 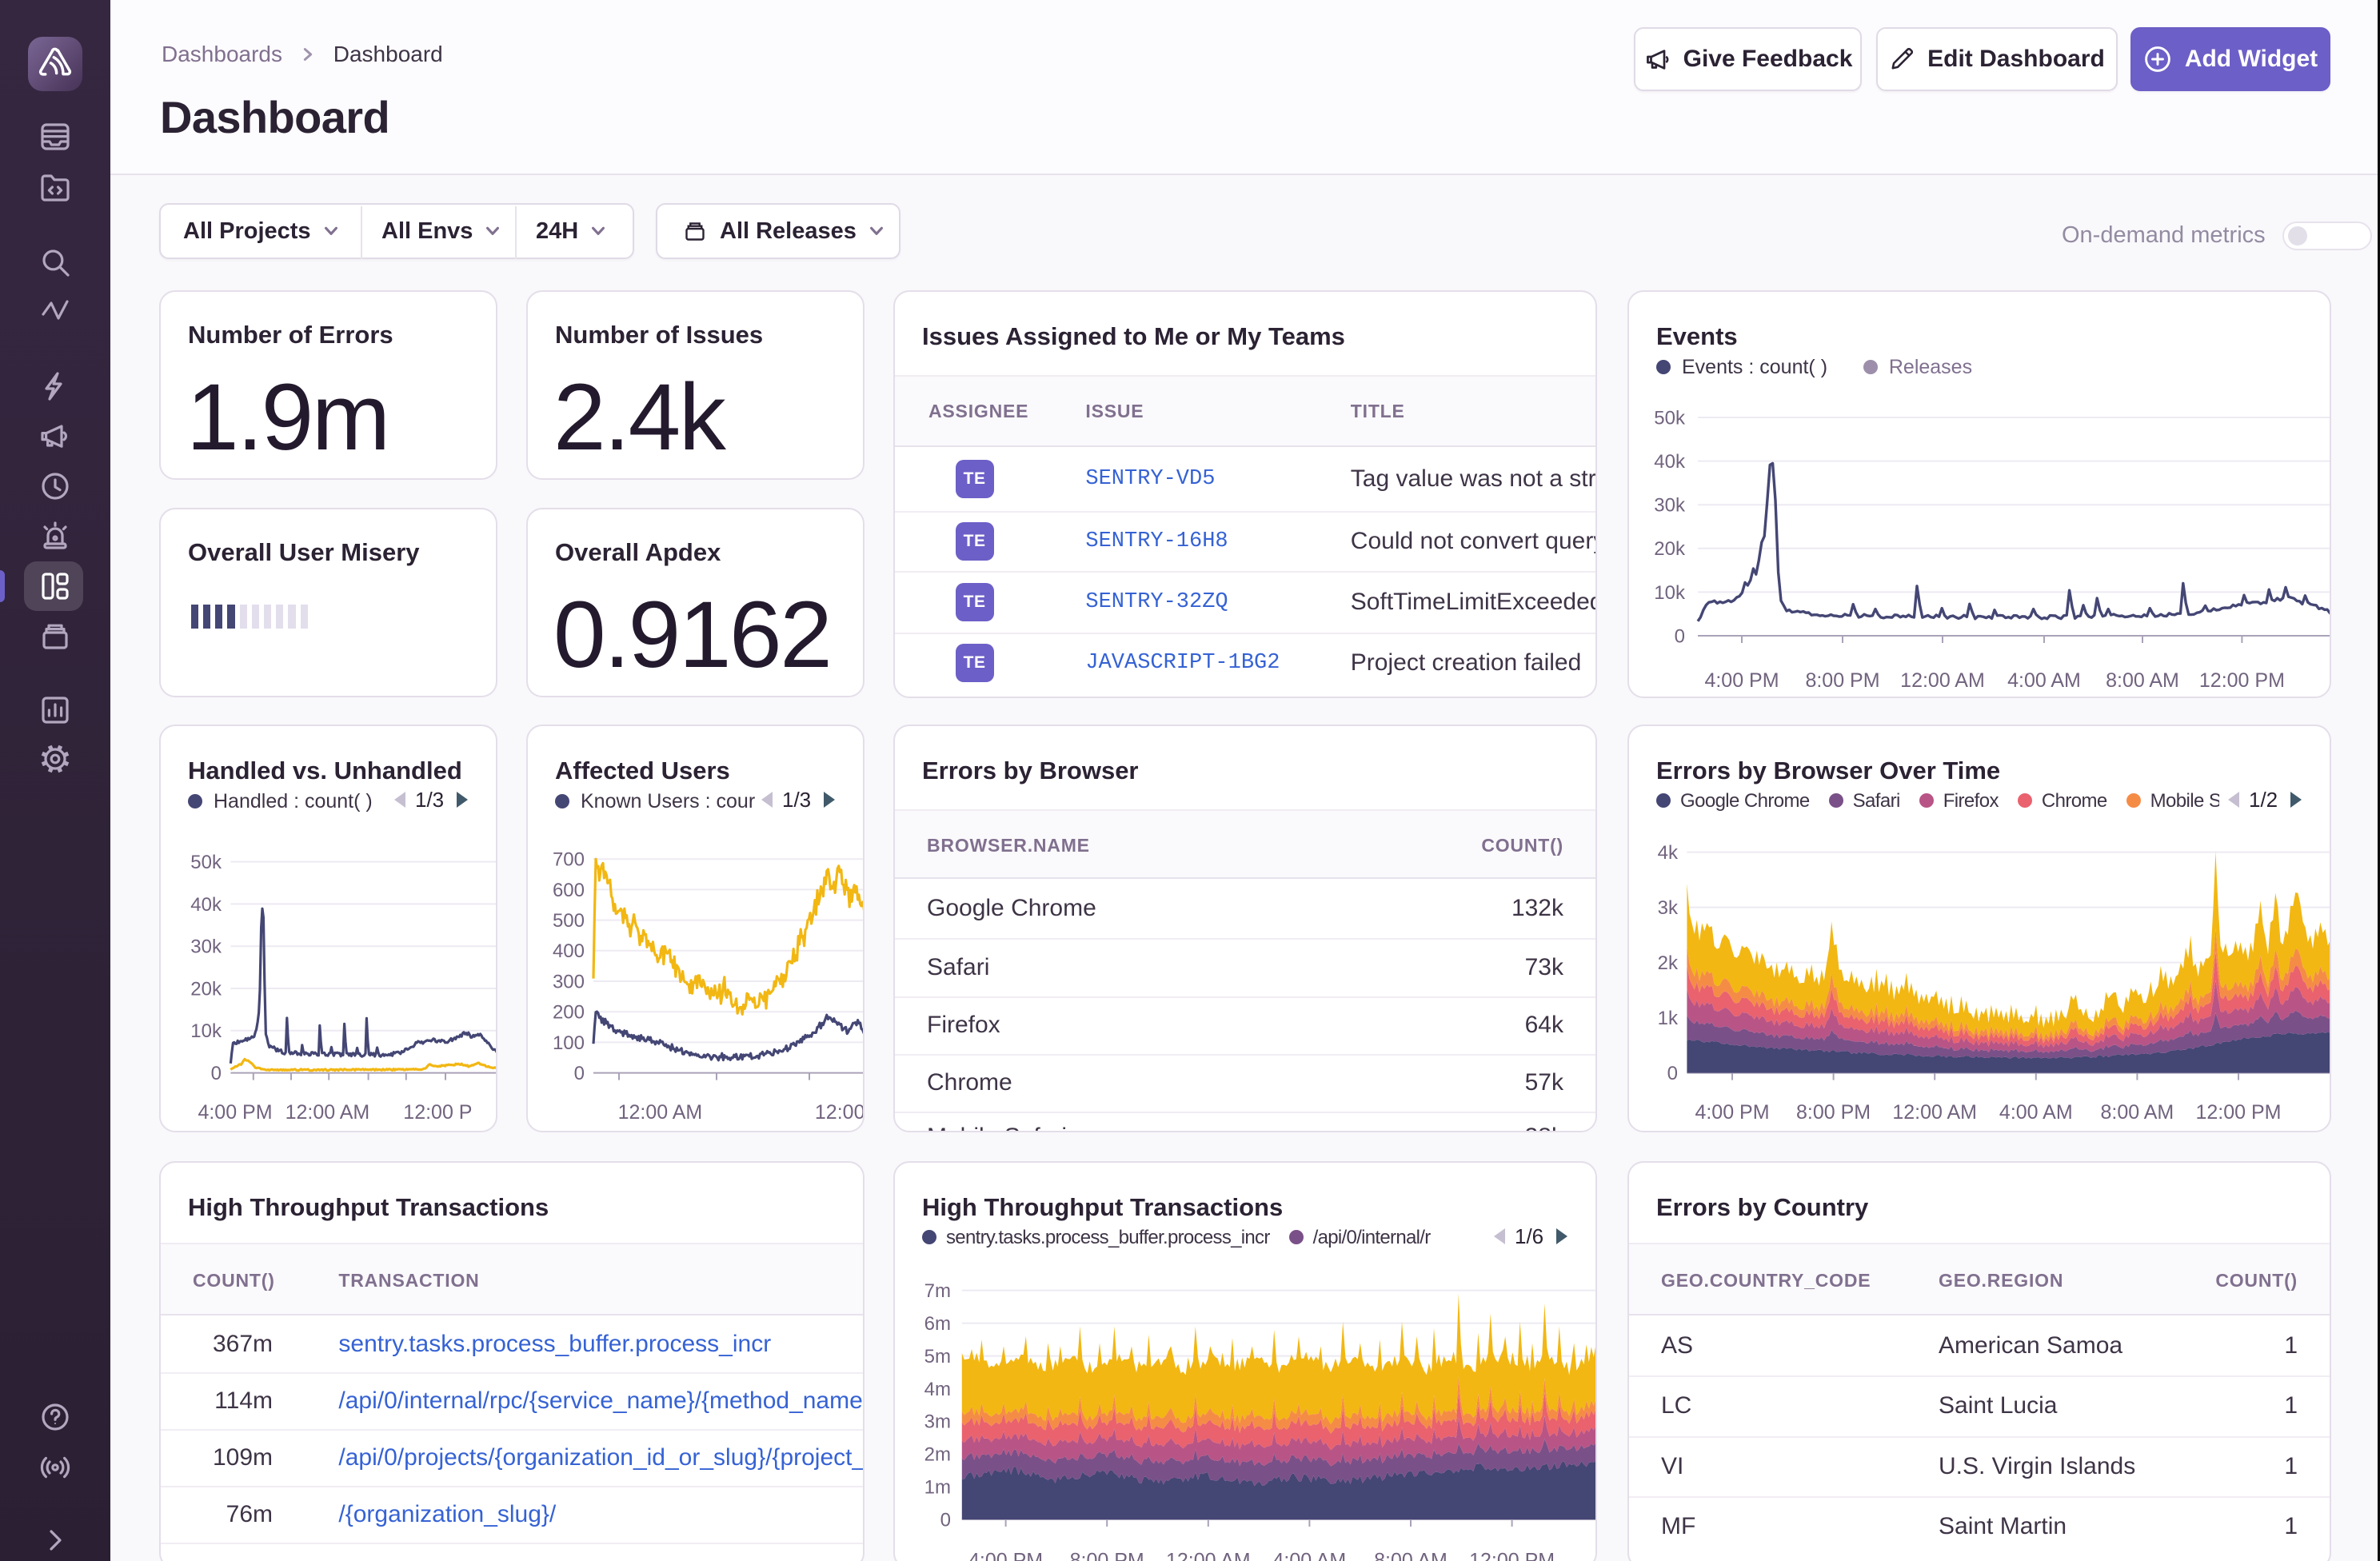 I want to click on svg-text: 600, so click(x=569, y=891).